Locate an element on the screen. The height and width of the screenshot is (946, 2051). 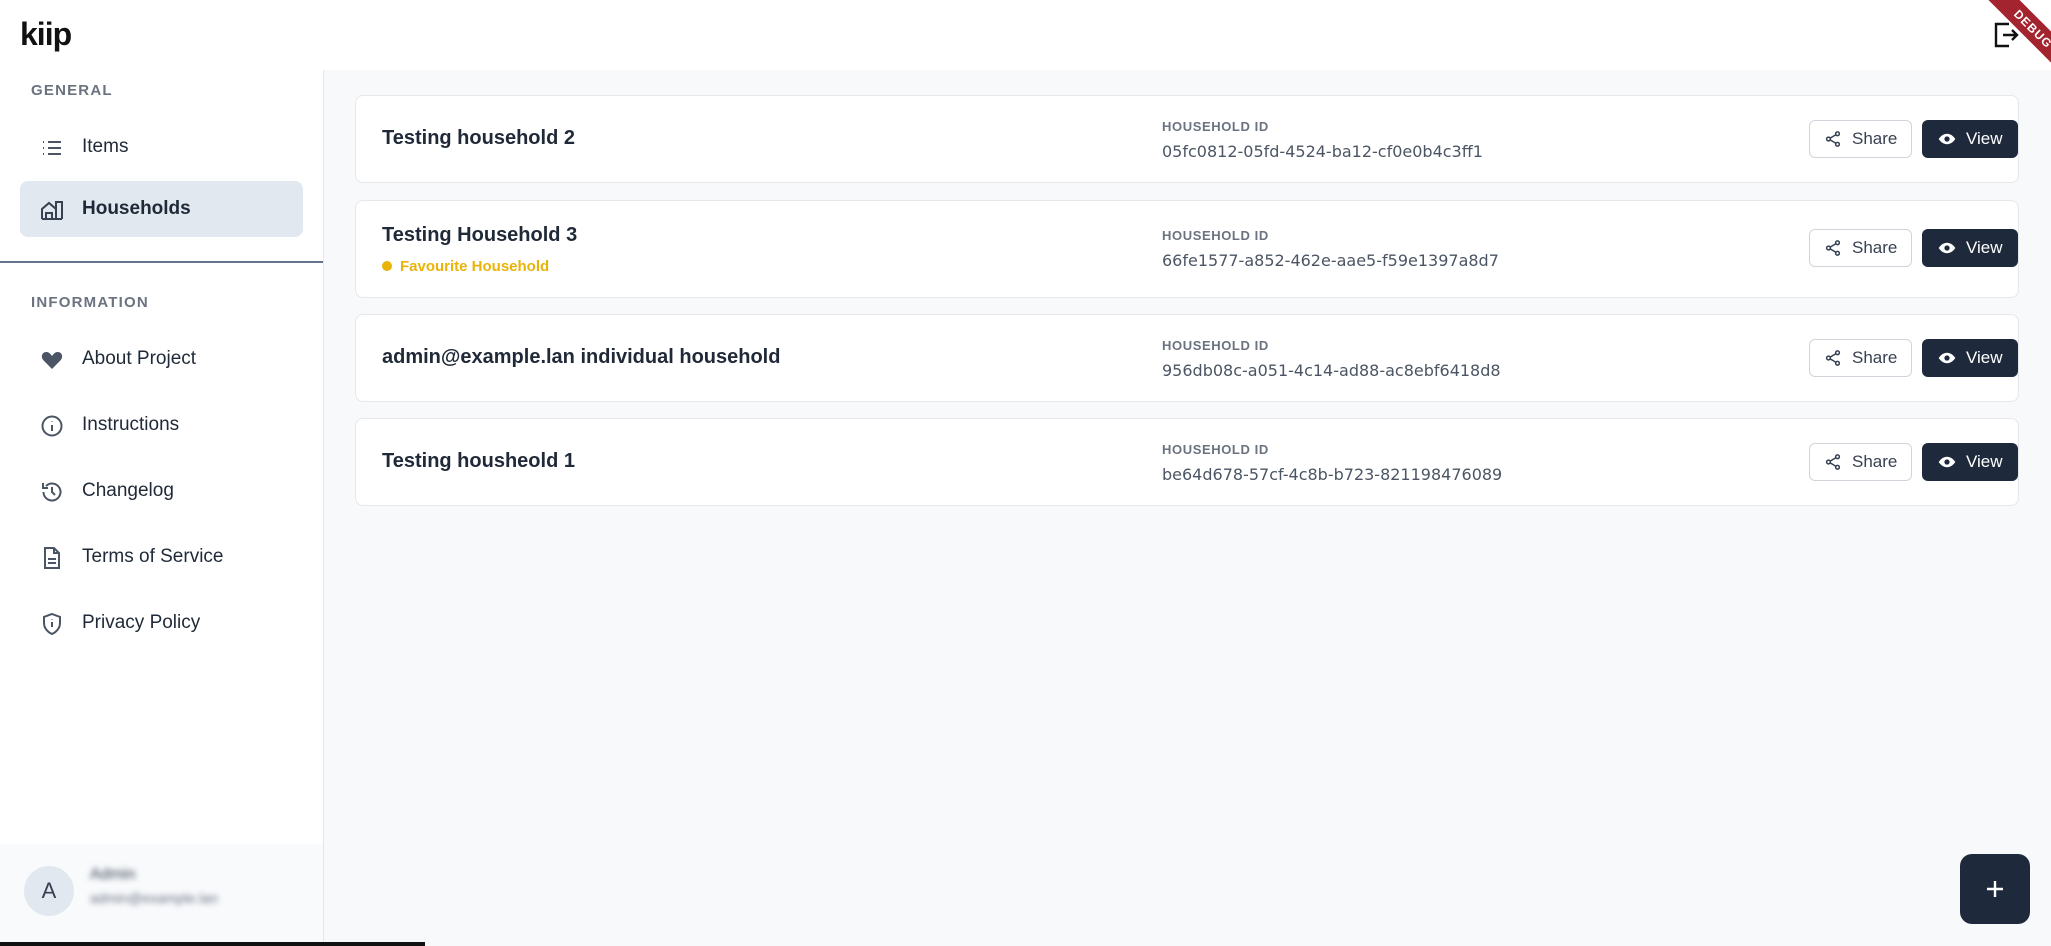
sidebar-item-instructions: Instructions is located at coordinates (161, 425).